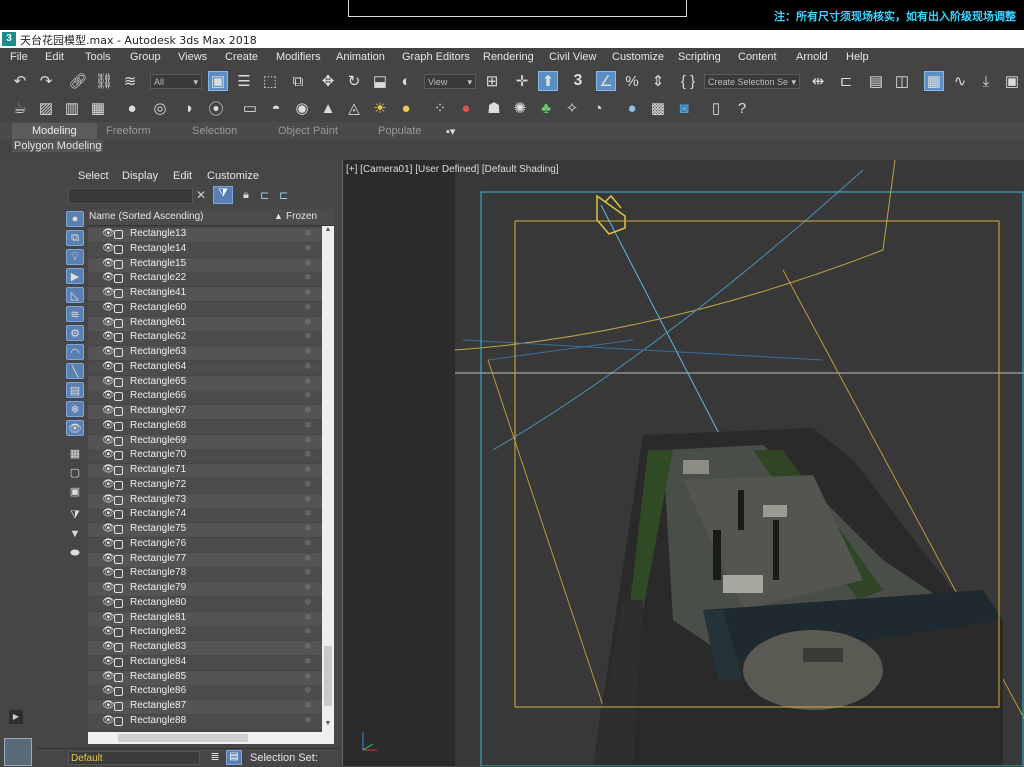 The width and height of the screenshot is (1024, 767). I want to click on move-icon: ✥, so click(328, 81).